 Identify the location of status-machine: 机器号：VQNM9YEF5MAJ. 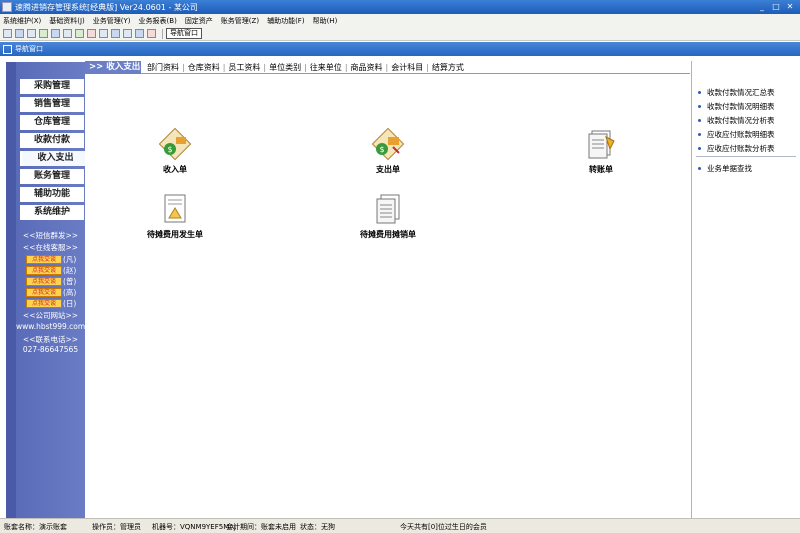
(194, 527).